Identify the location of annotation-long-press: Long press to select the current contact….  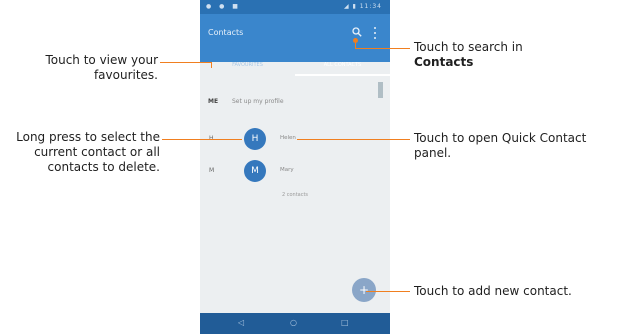
(88, 152).